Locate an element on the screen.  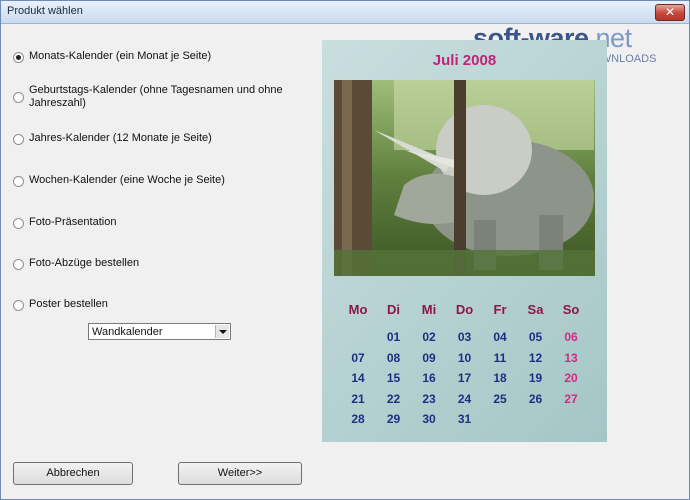
calendar-day: 18 is located at coordinates (500, 378).